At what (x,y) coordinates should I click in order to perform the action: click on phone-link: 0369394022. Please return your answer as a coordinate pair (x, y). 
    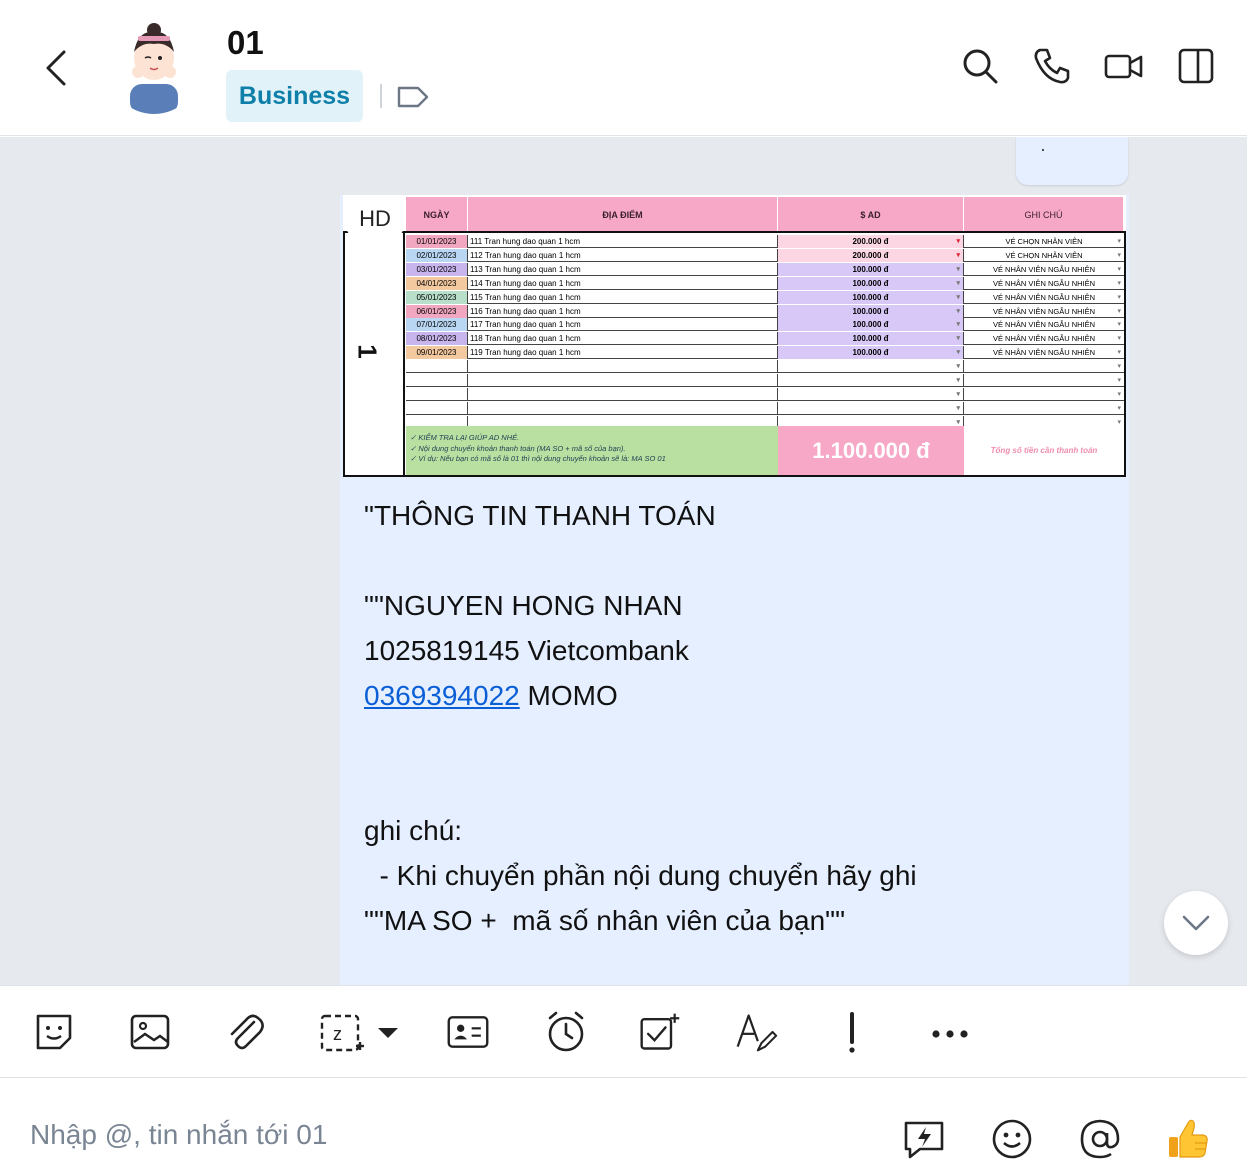
    Looking at the image, I should click on (442, 695).